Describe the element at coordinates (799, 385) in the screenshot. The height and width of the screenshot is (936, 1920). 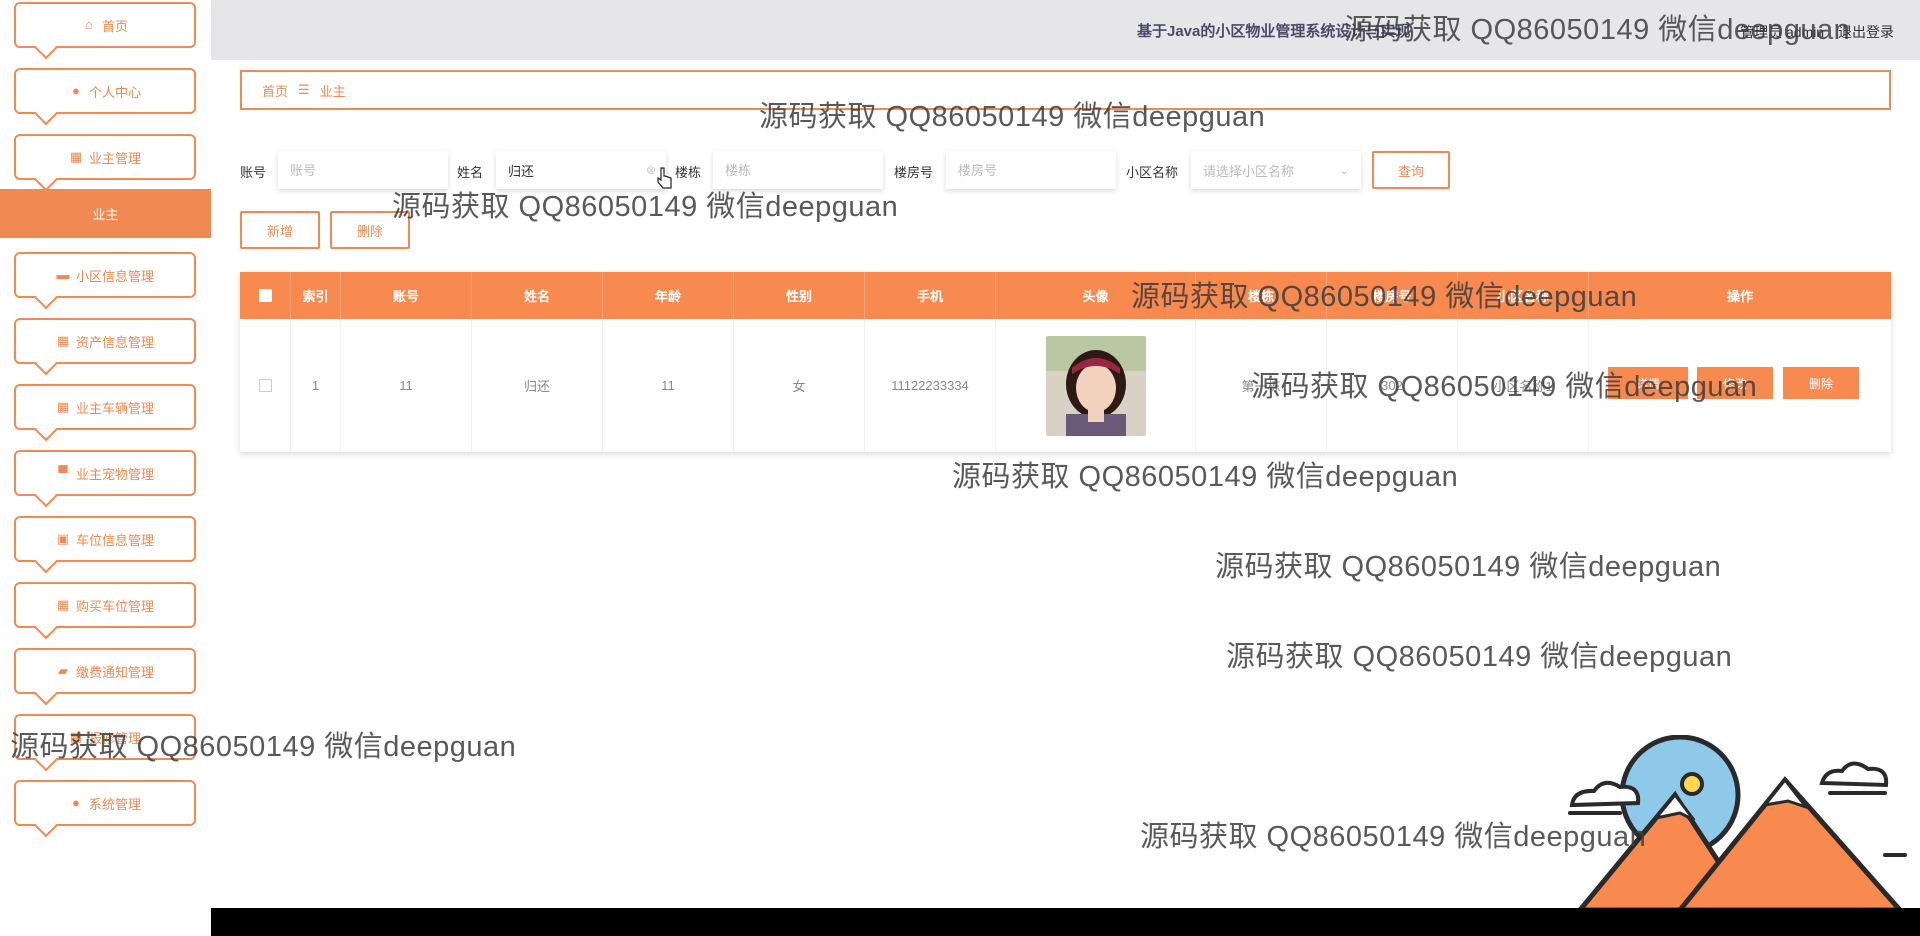
I see `cell-gender: 女` at that location.